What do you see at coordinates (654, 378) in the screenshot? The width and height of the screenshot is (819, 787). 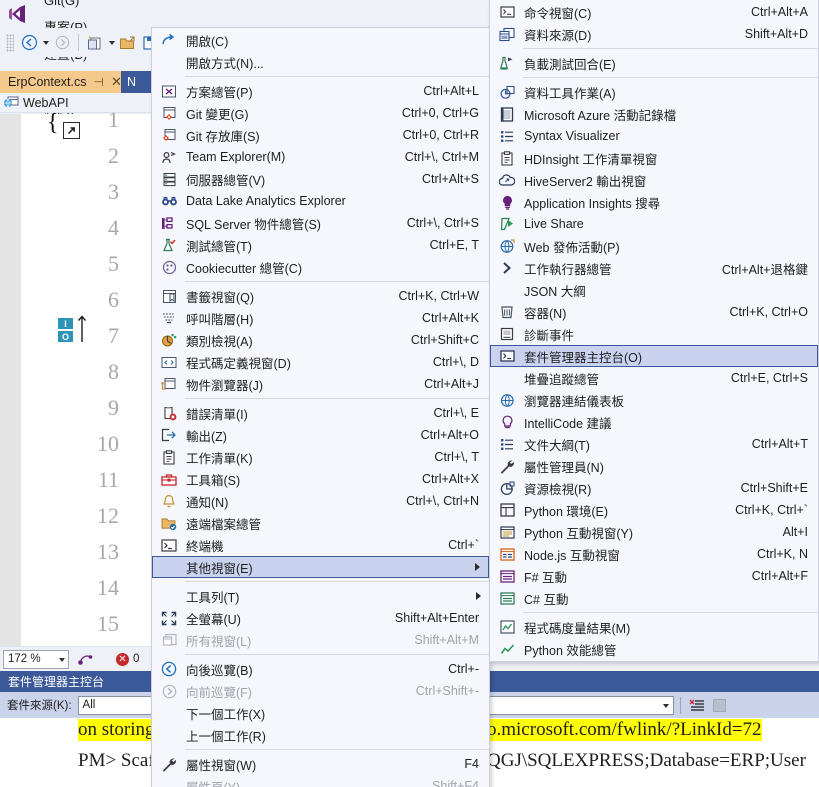 I see `other-windows-menu-item-18: 堆疊追蹤總管 Ctrl+E, Ctrl+S` at bounding box center [654, 378].